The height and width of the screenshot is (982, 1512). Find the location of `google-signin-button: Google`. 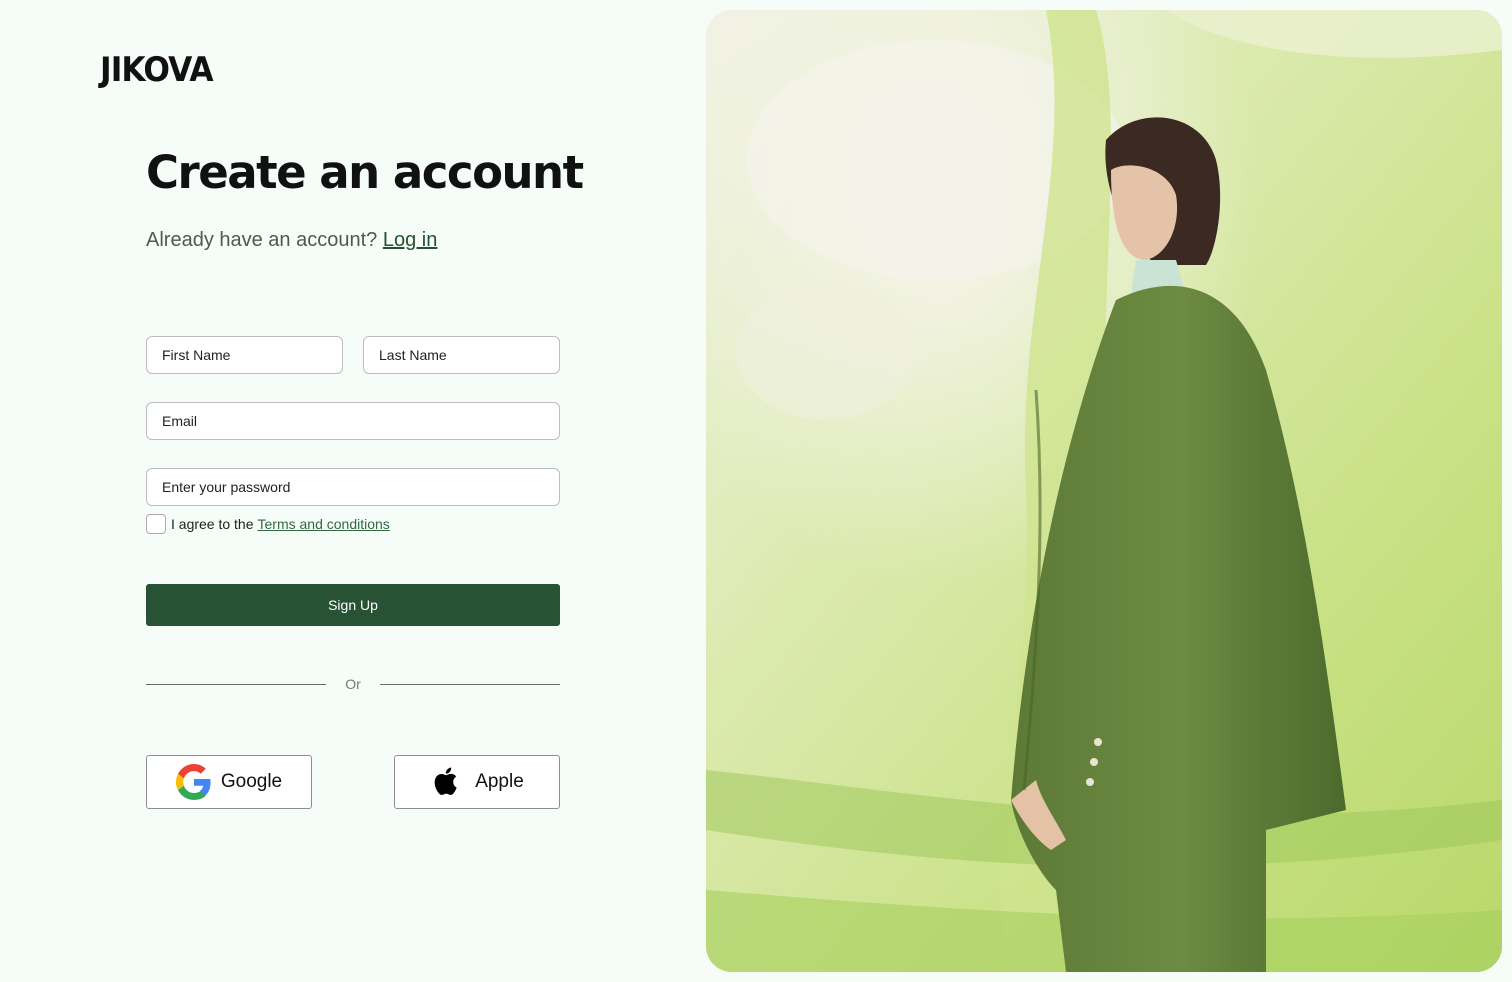

google-signin-button: Google is located at coordinates (229, 782).